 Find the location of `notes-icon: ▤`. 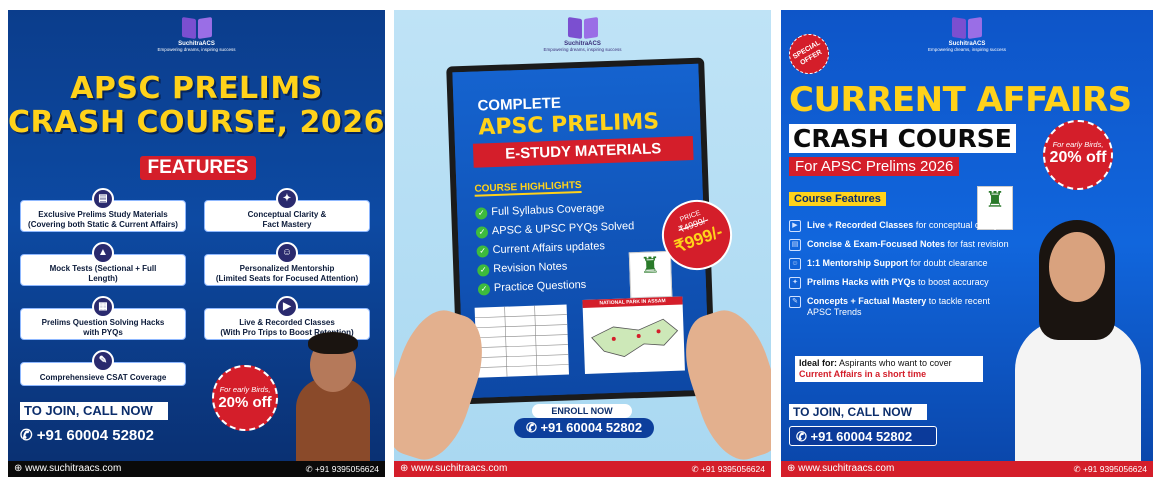

notes-icon: ▤ is located at coordinates (795, 245).